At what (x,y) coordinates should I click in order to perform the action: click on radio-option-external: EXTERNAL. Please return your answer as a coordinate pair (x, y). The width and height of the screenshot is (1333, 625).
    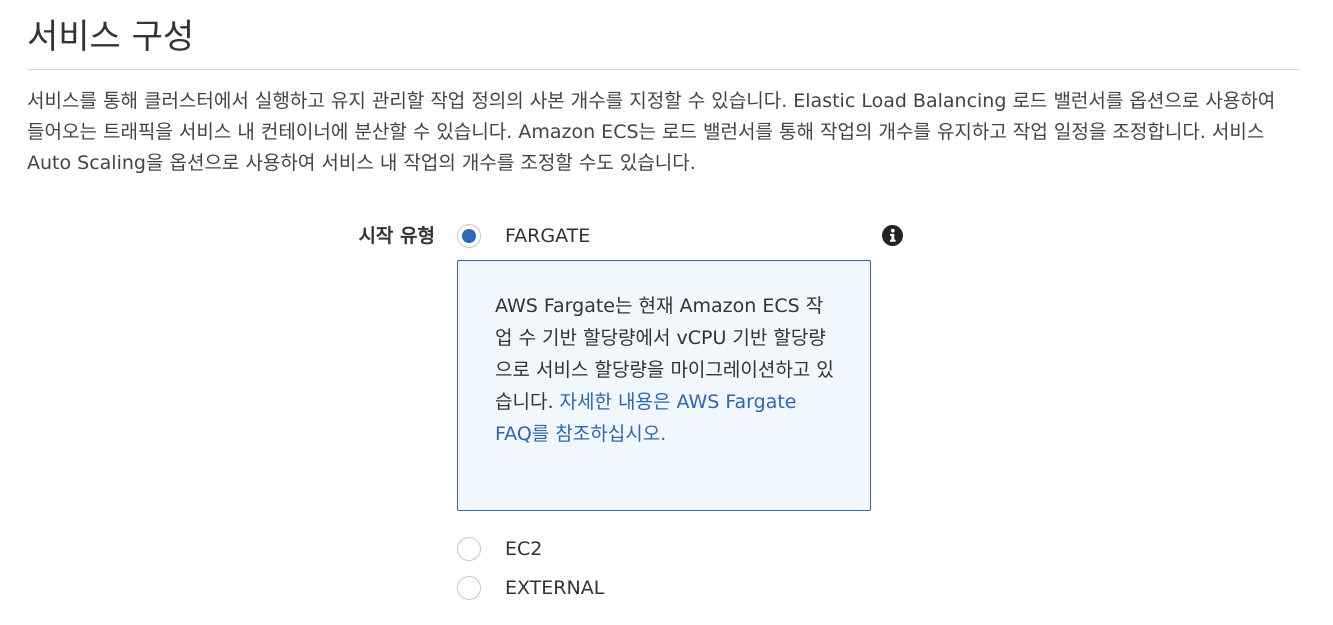
    Looking at the image, I should click on (530, 588).